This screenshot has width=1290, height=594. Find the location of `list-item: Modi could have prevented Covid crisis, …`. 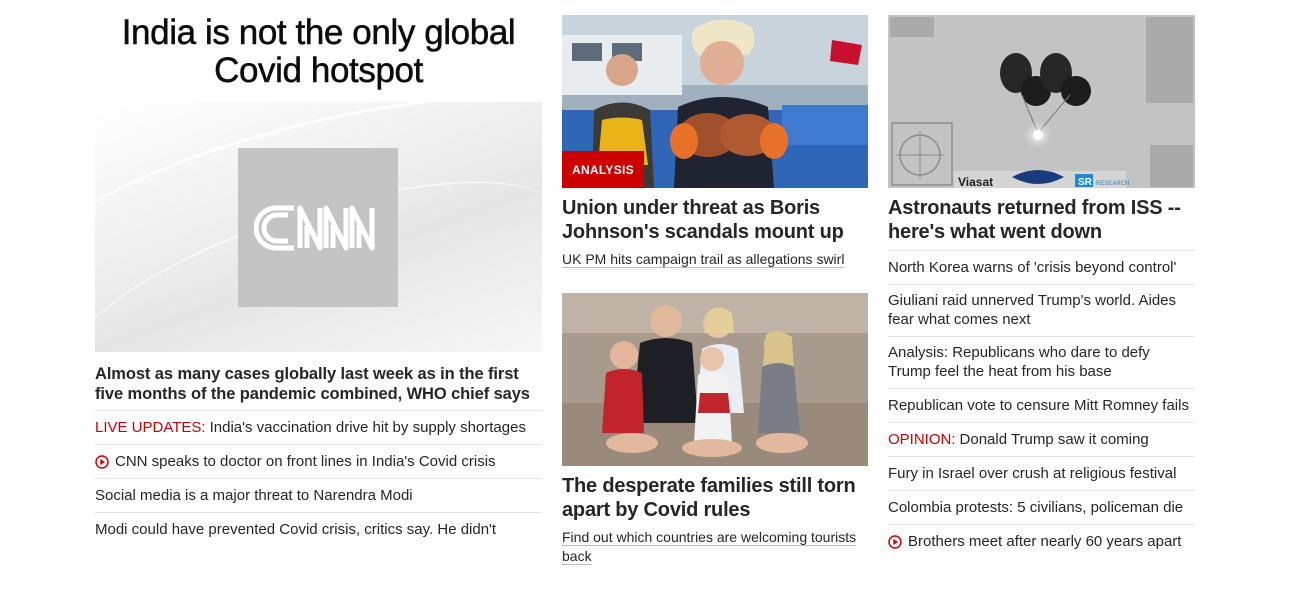

list-item: Modi could have prevented Covid crisis, … is located at coordinates (318, 529).